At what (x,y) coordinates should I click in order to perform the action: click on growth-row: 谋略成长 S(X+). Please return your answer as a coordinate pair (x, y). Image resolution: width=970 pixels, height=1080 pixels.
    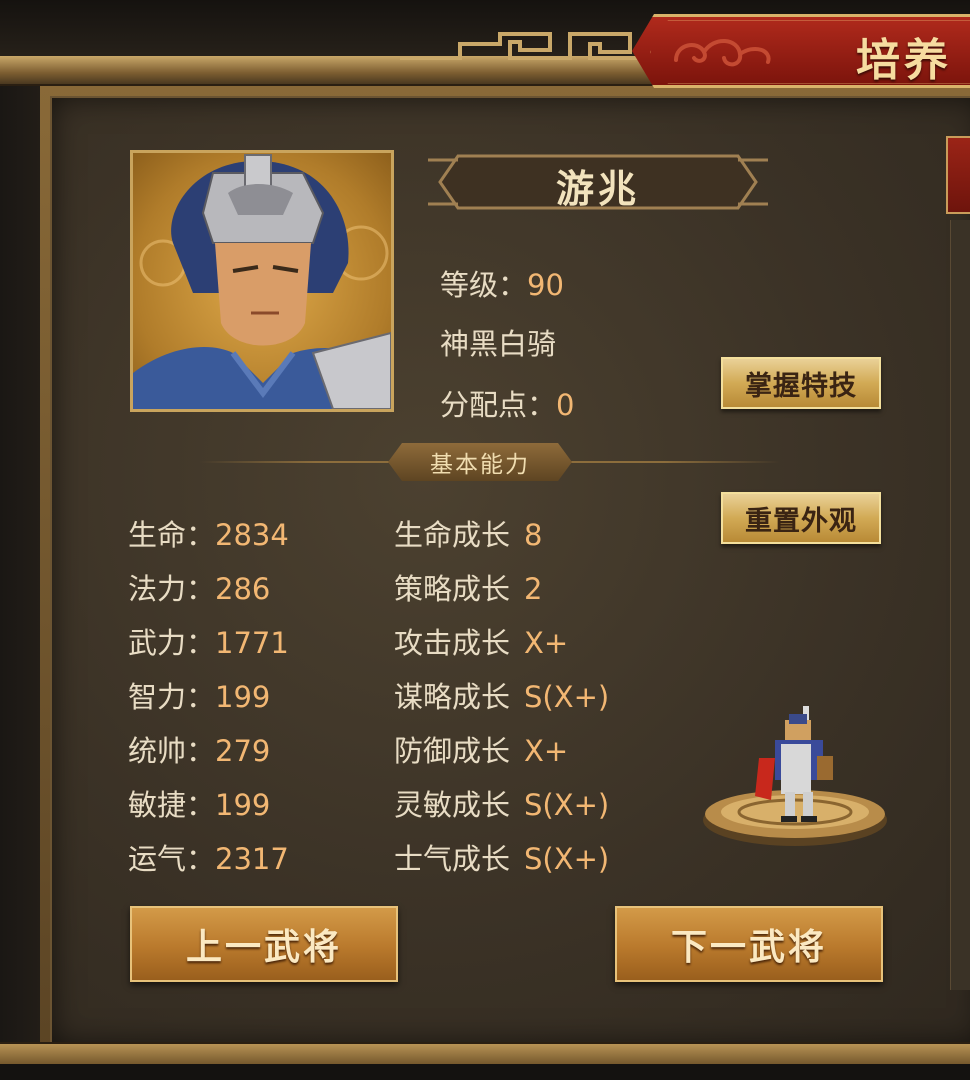
    Looking at the image, I should click on (501, 695).